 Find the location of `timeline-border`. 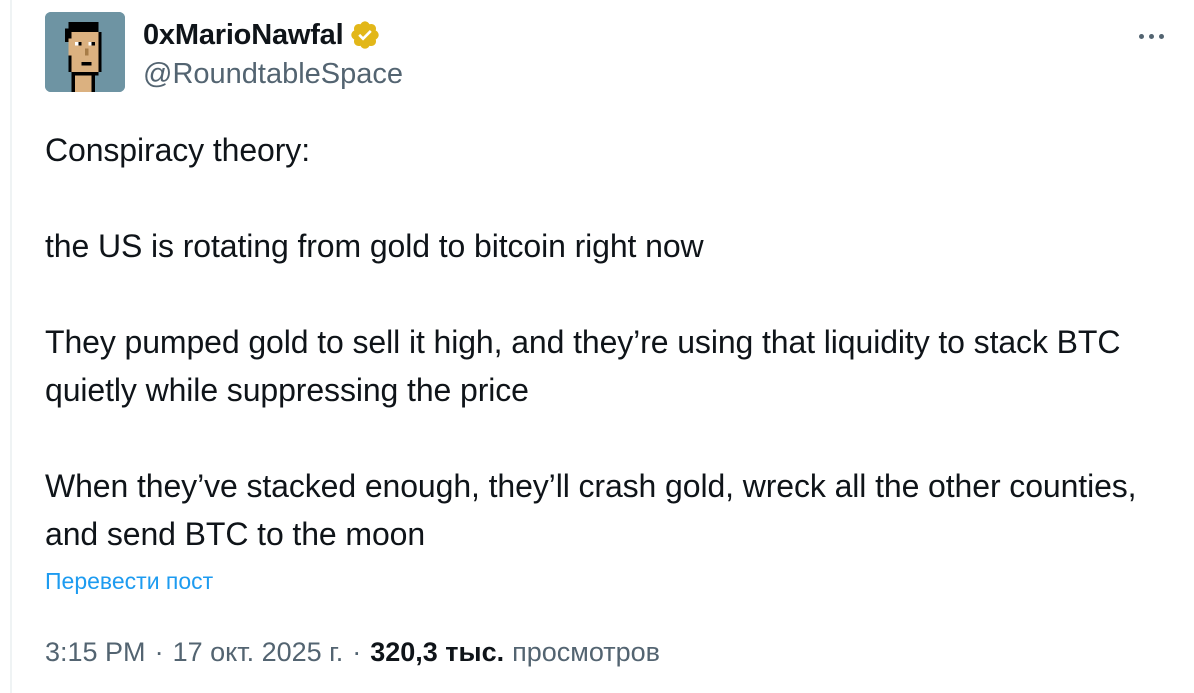

timeline-border is located at coordinates (11, 346).